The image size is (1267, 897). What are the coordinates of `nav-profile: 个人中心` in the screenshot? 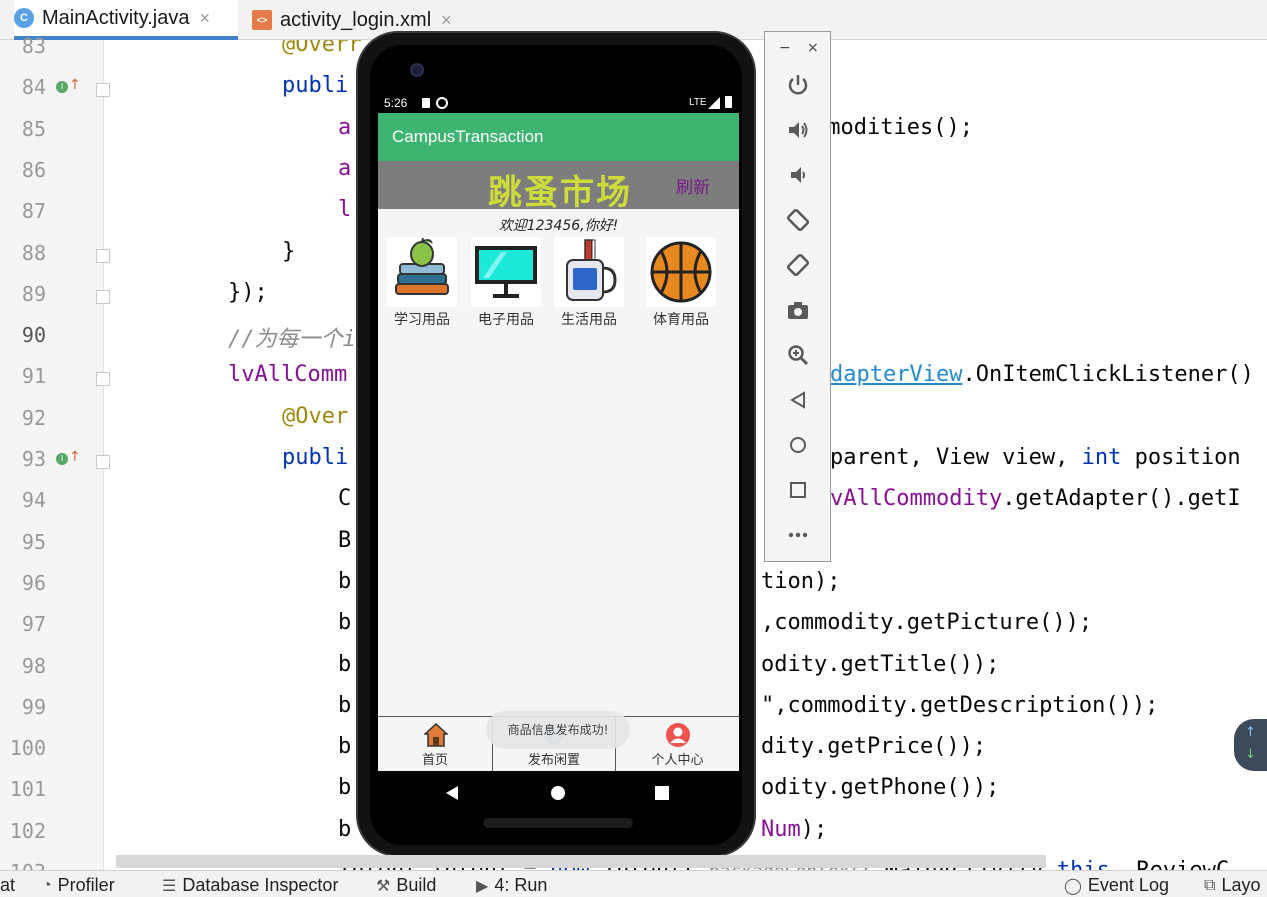 It's located at (677, 744).